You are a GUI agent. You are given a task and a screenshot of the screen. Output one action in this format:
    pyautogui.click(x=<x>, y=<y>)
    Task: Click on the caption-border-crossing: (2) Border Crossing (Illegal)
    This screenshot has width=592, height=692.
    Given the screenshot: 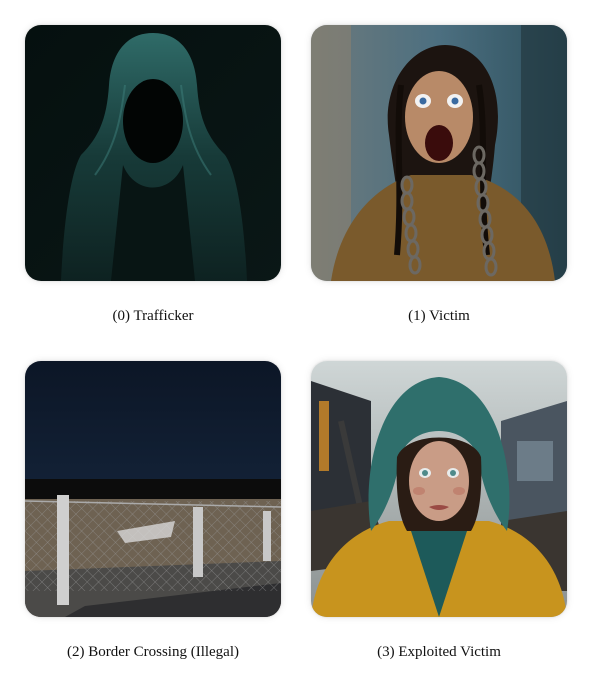 What is the action you would take?
    pyautogui.click(x=153, y=652)
    